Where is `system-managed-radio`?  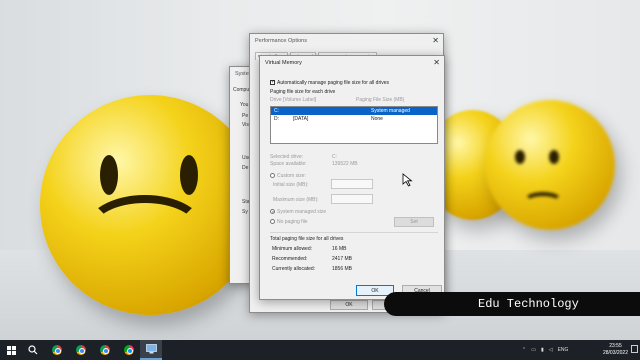 system-managed-radio is located at coordinates (272, 212).